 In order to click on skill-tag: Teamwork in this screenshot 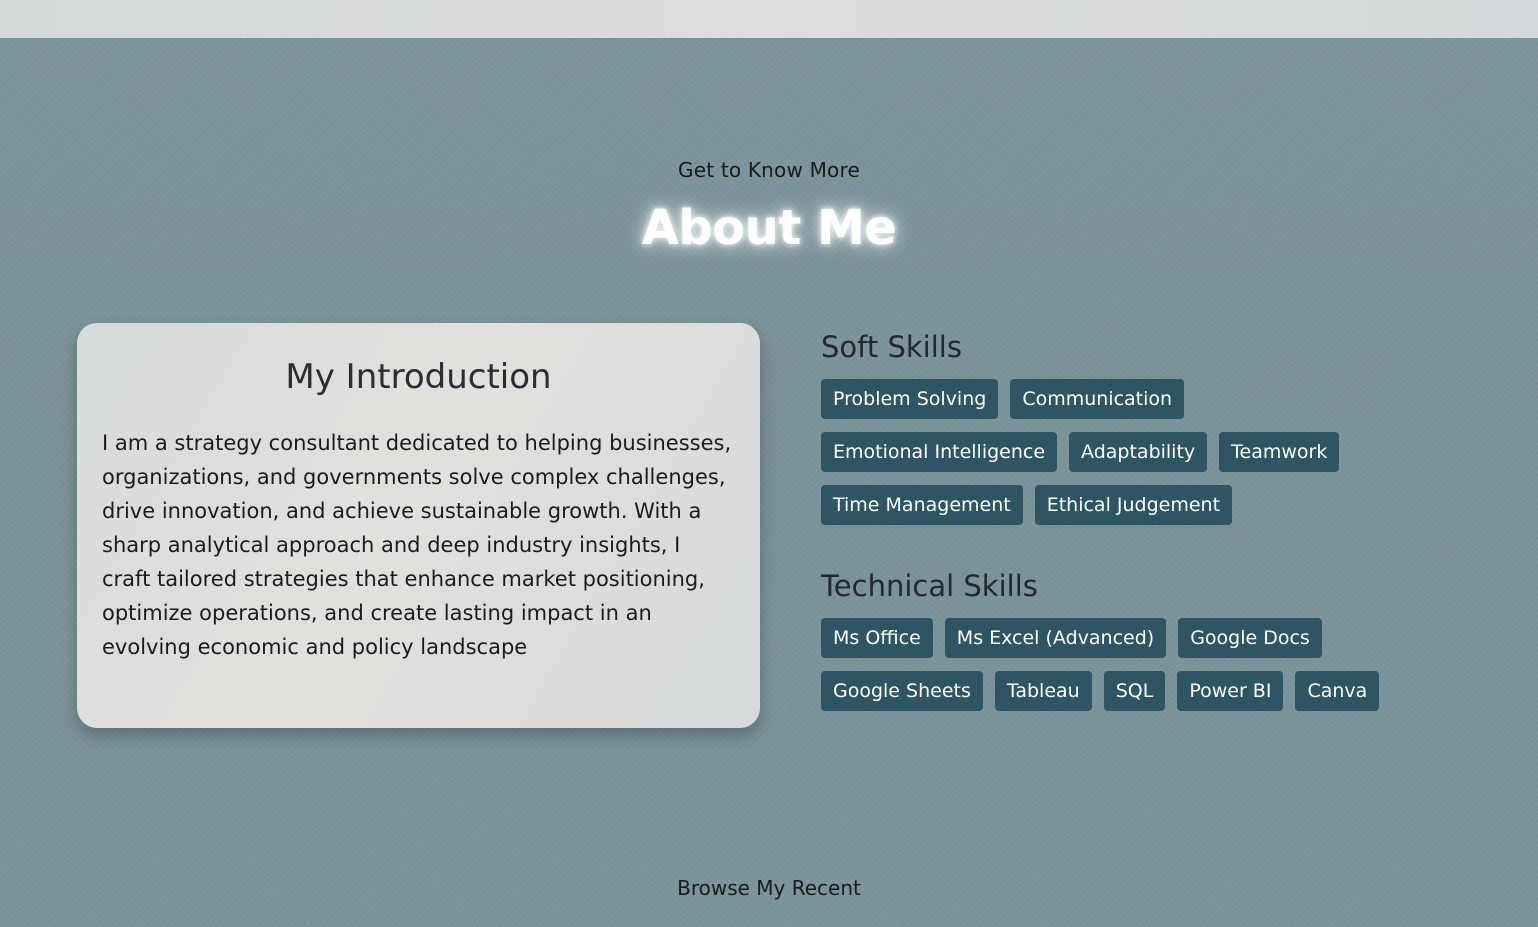, I will do `click(1279, 451)`.